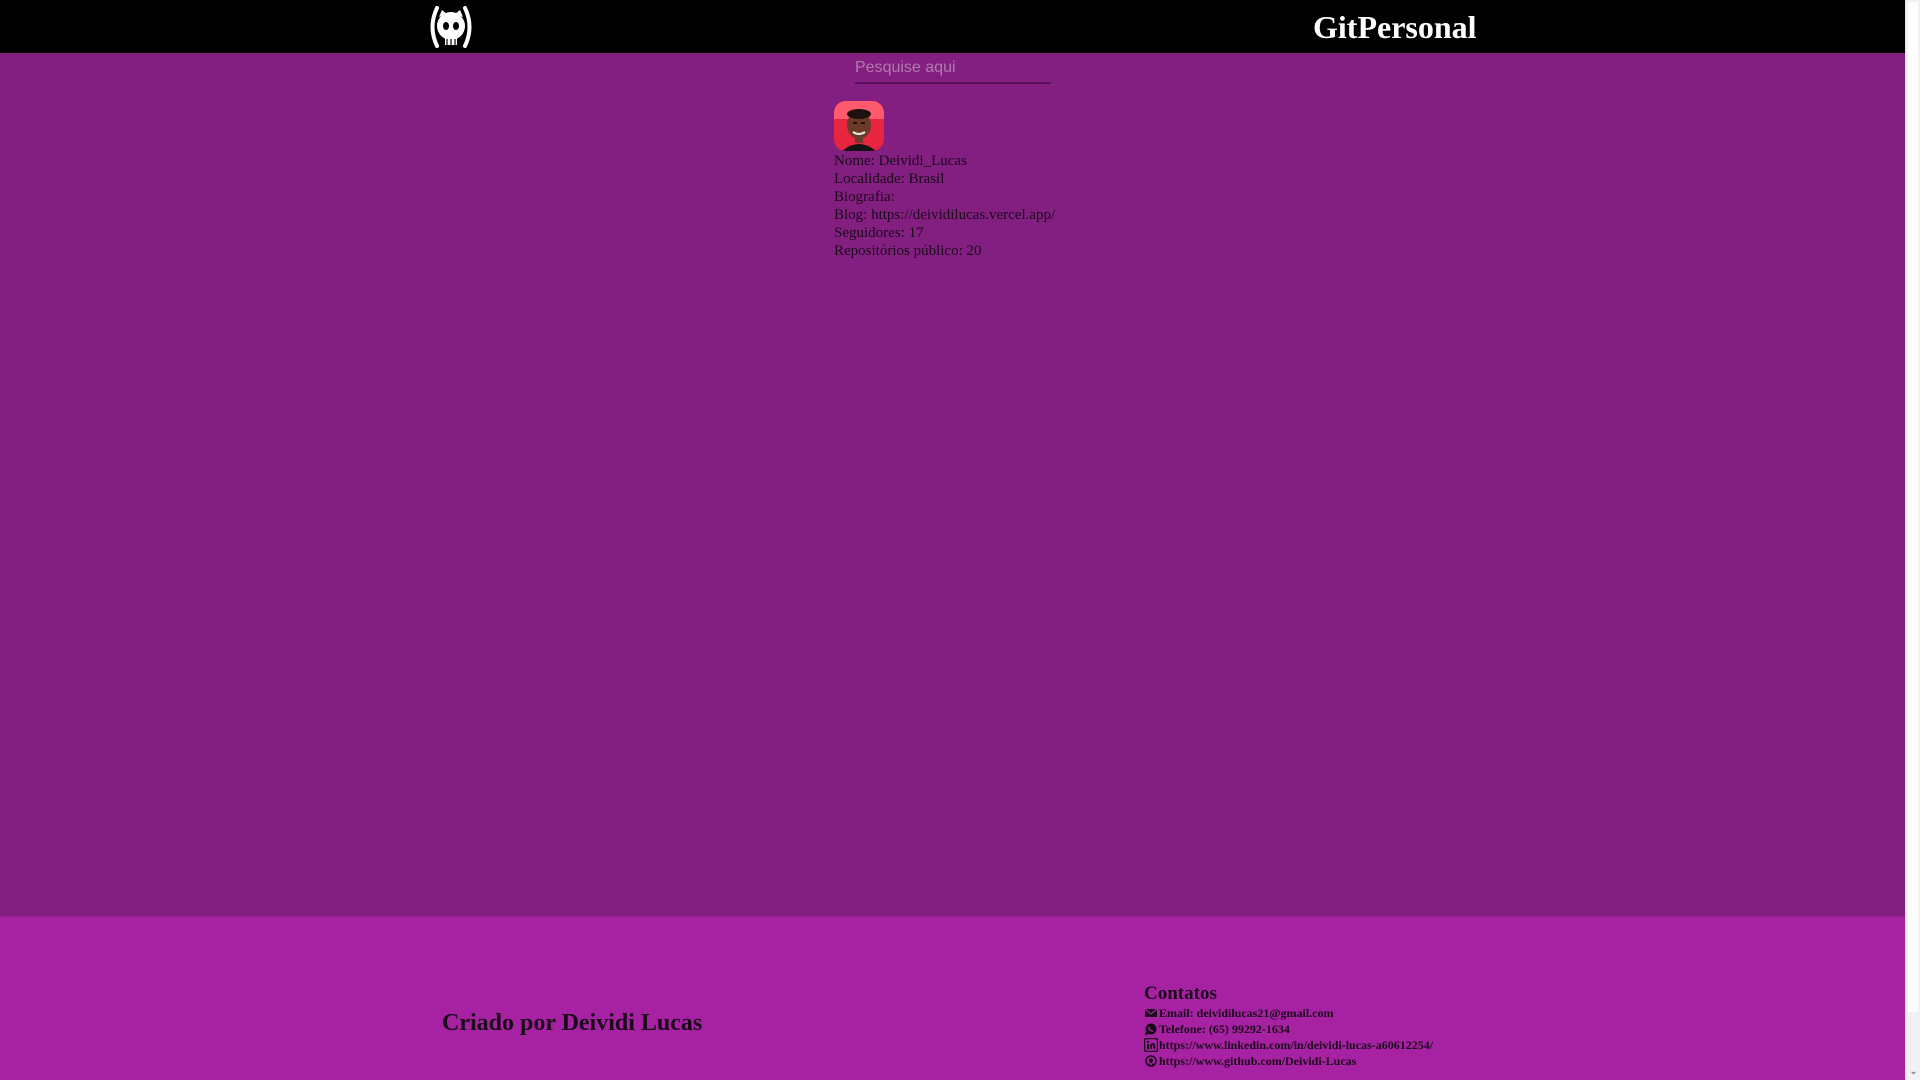 The width and height of the screenshot is (1920, 1080). What do you see at coordinates (952, 26) in the screenshot?
I see `top-header: GitPersonal` at bounding box center [952, 26].